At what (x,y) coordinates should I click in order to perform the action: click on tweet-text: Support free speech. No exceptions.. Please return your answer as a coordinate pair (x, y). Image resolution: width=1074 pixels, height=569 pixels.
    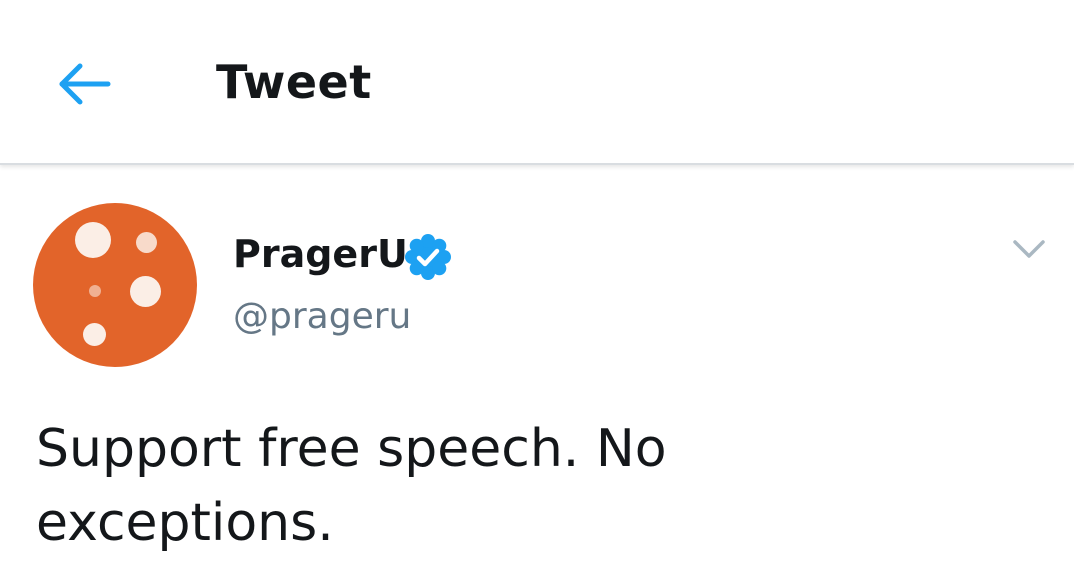
    Looking at the image, I should click on (351, 486).